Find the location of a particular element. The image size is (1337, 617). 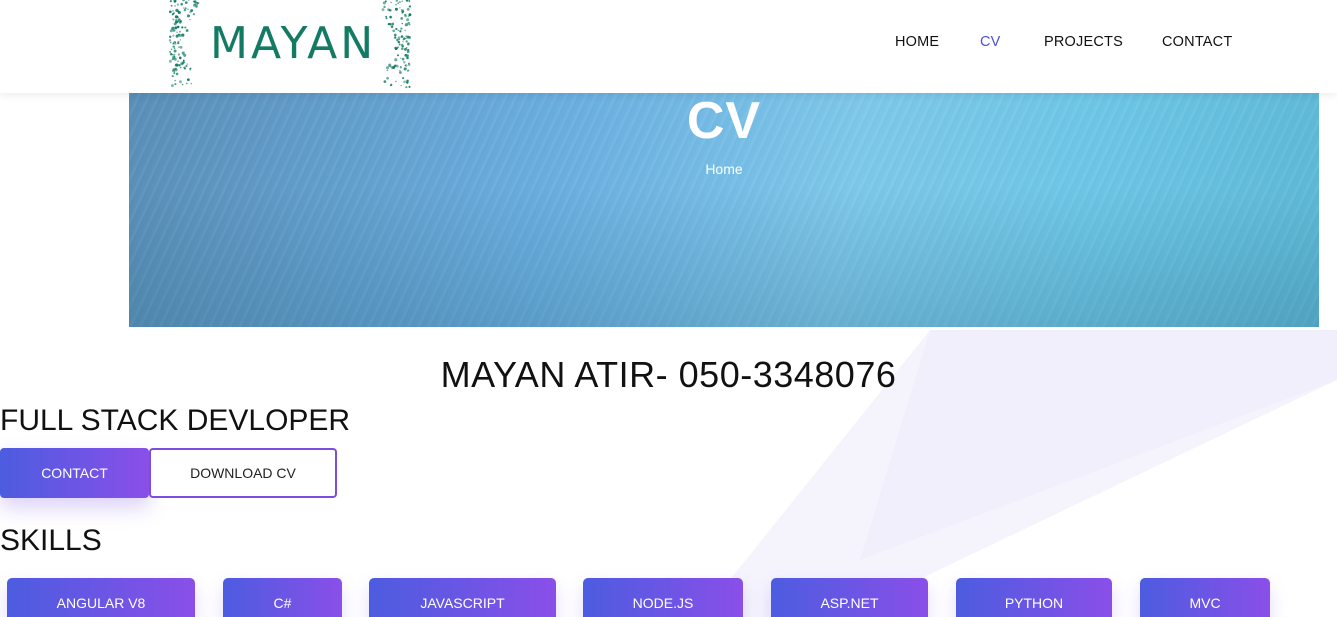

nav-cv: CV is located at coordinates (990, 42).